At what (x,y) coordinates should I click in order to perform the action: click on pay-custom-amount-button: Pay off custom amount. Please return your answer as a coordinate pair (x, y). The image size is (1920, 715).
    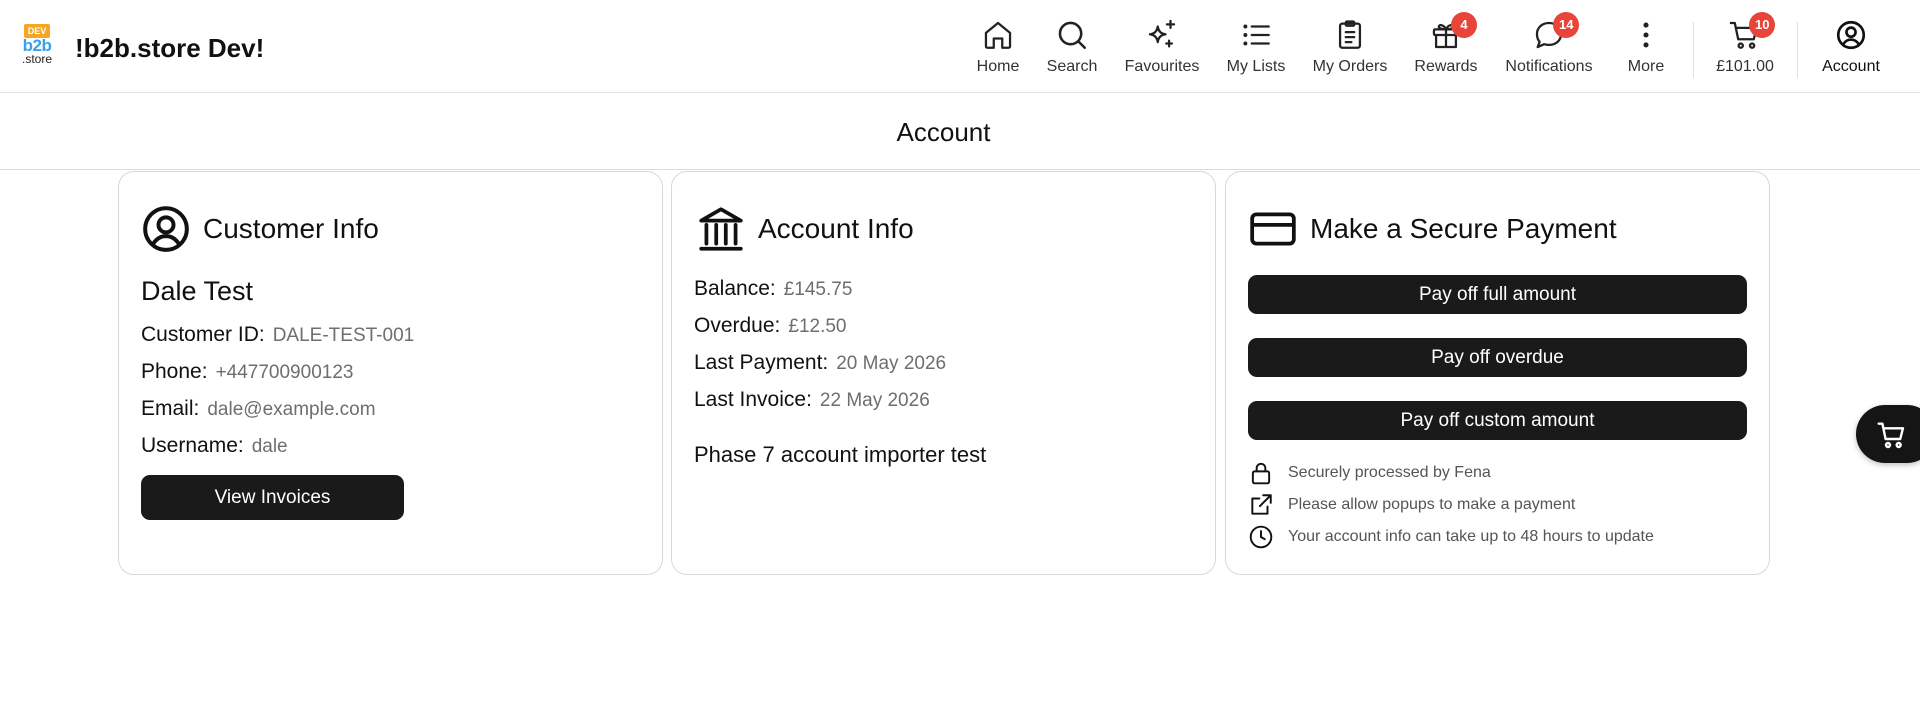
    Looking at the image, I should click on (1497, 420).